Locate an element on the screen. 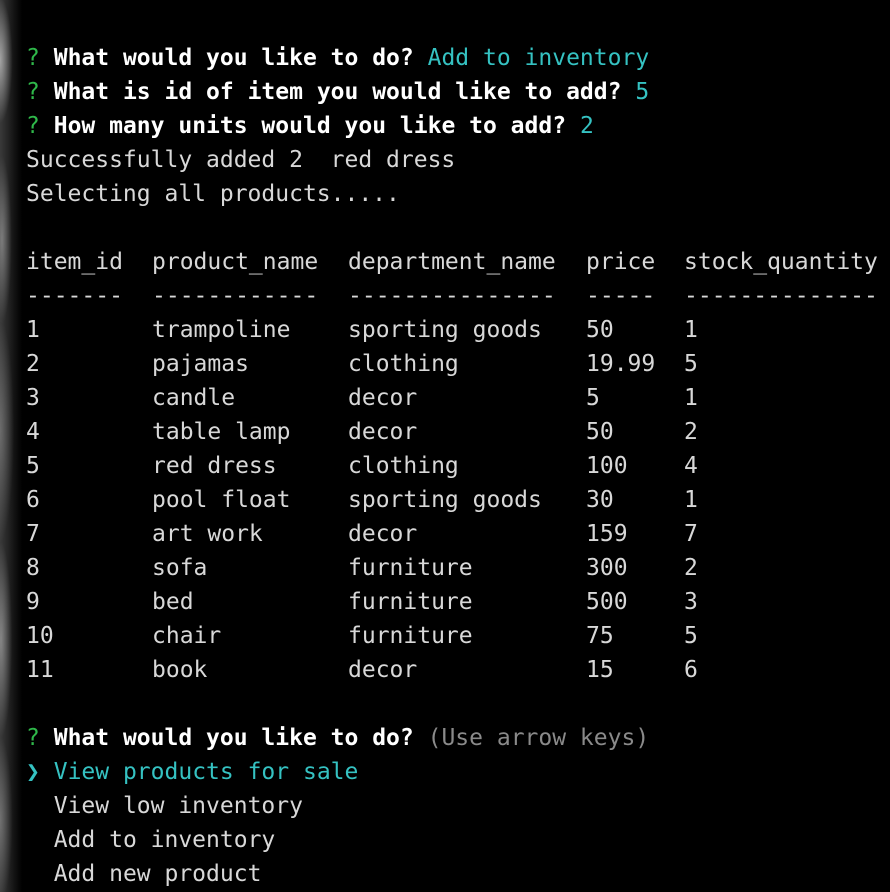 The width and height of the screenshot is (890, 892). table-cell: 19.99 is located at coordinates (621, 364).